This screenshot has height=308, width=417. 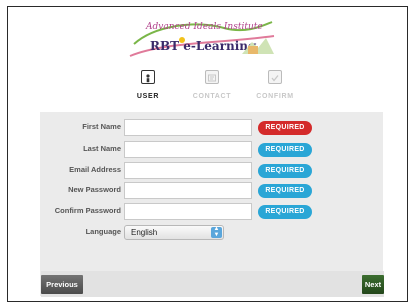 What do you see at coordinates (275, 77) in the screenshot?
I see `checkmark-icon` at bounding box center [275, 77].